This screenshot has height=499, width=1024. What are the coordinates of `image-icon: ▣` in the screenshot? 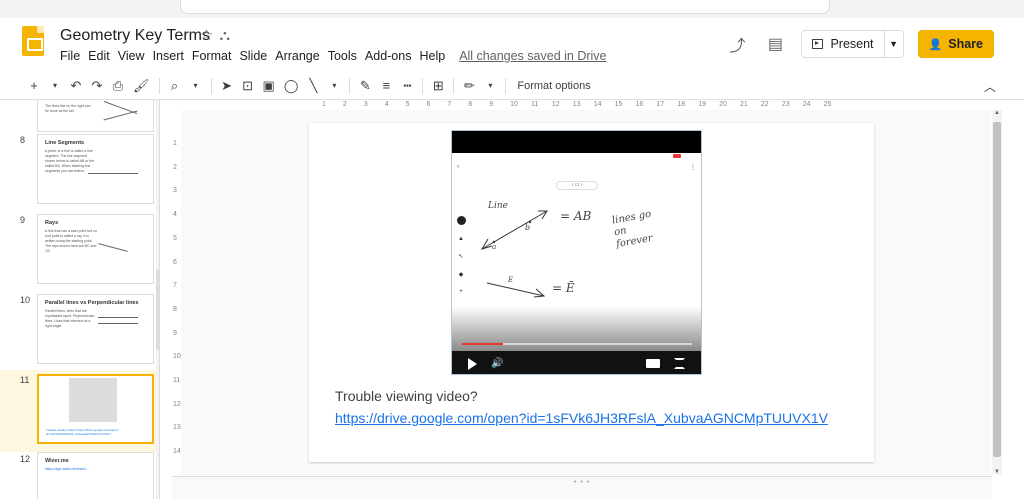 It's located at (269, 86).